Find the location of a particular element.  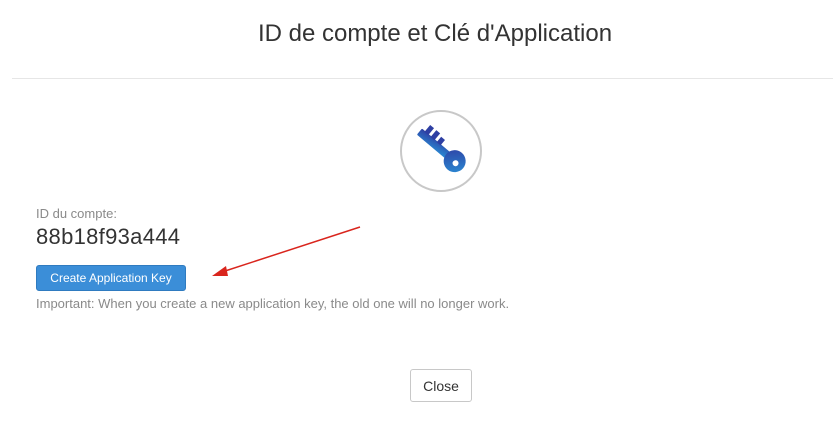

account-id-value: 88b18f93a444 is located at coordinates (108, 236).